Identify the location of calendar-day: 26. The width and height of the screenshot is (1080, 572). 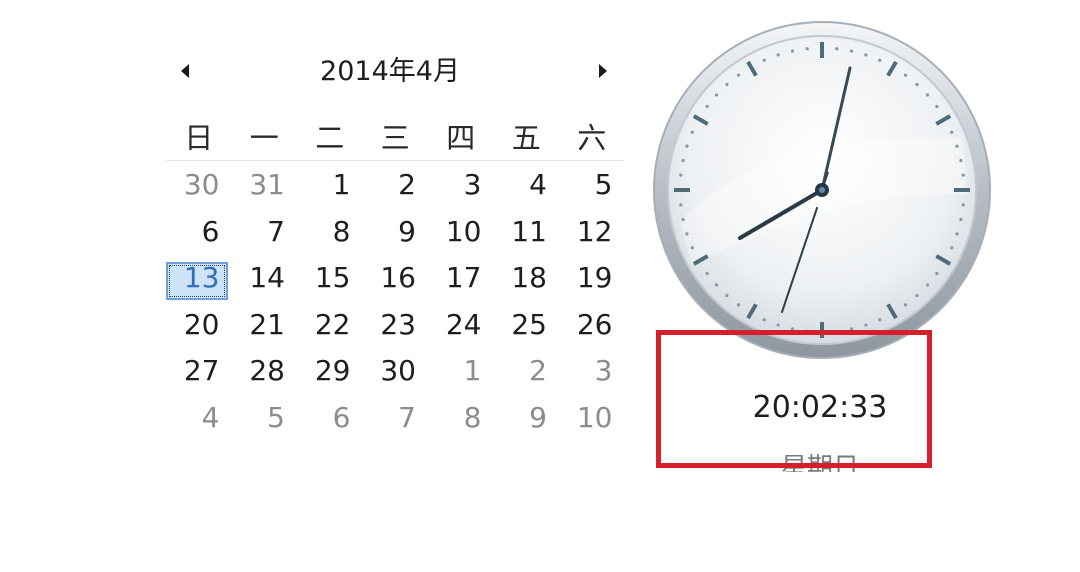
(592, 325).